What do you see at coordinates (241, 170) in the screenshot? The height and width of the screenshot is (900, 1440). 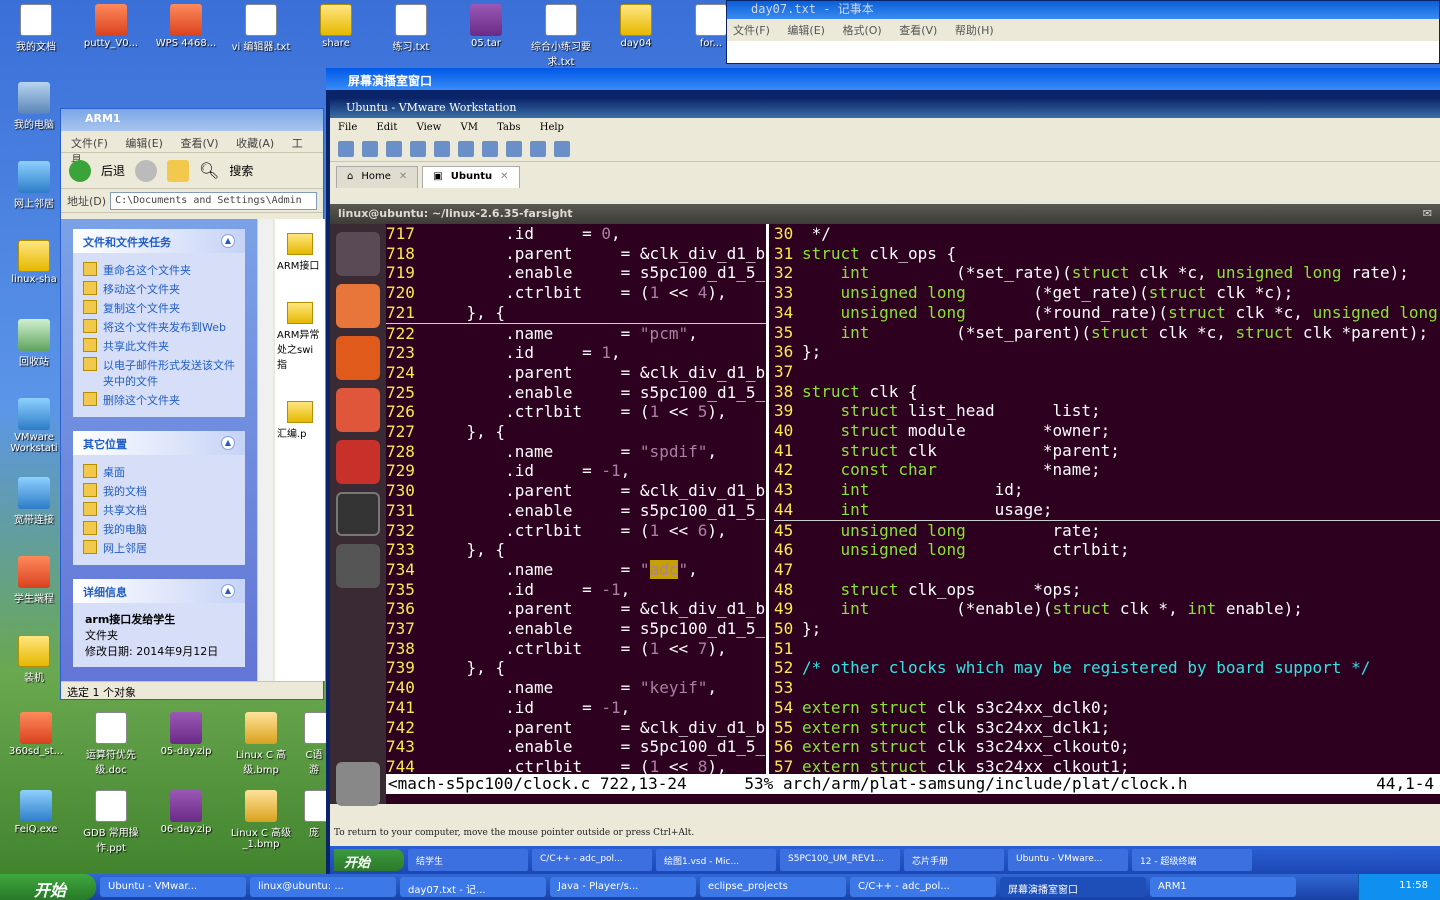 I see `search-button: 搜索` at bounding box center [241, 170].